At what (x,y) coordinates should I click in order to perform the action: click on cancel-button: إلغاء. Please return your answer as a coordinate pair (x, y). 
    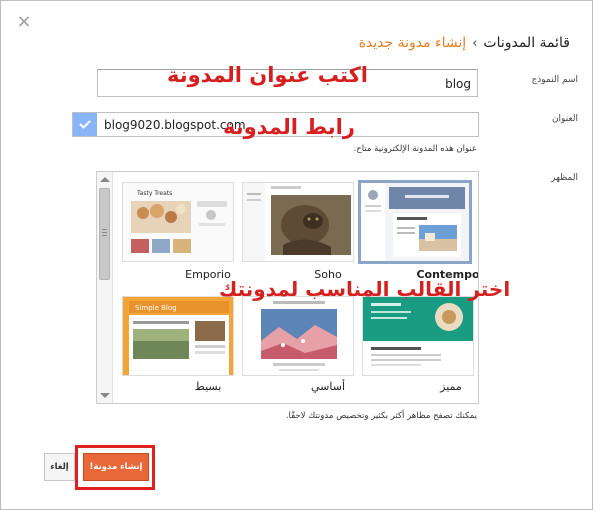
    Looking at the image, I should click on (59, 467).